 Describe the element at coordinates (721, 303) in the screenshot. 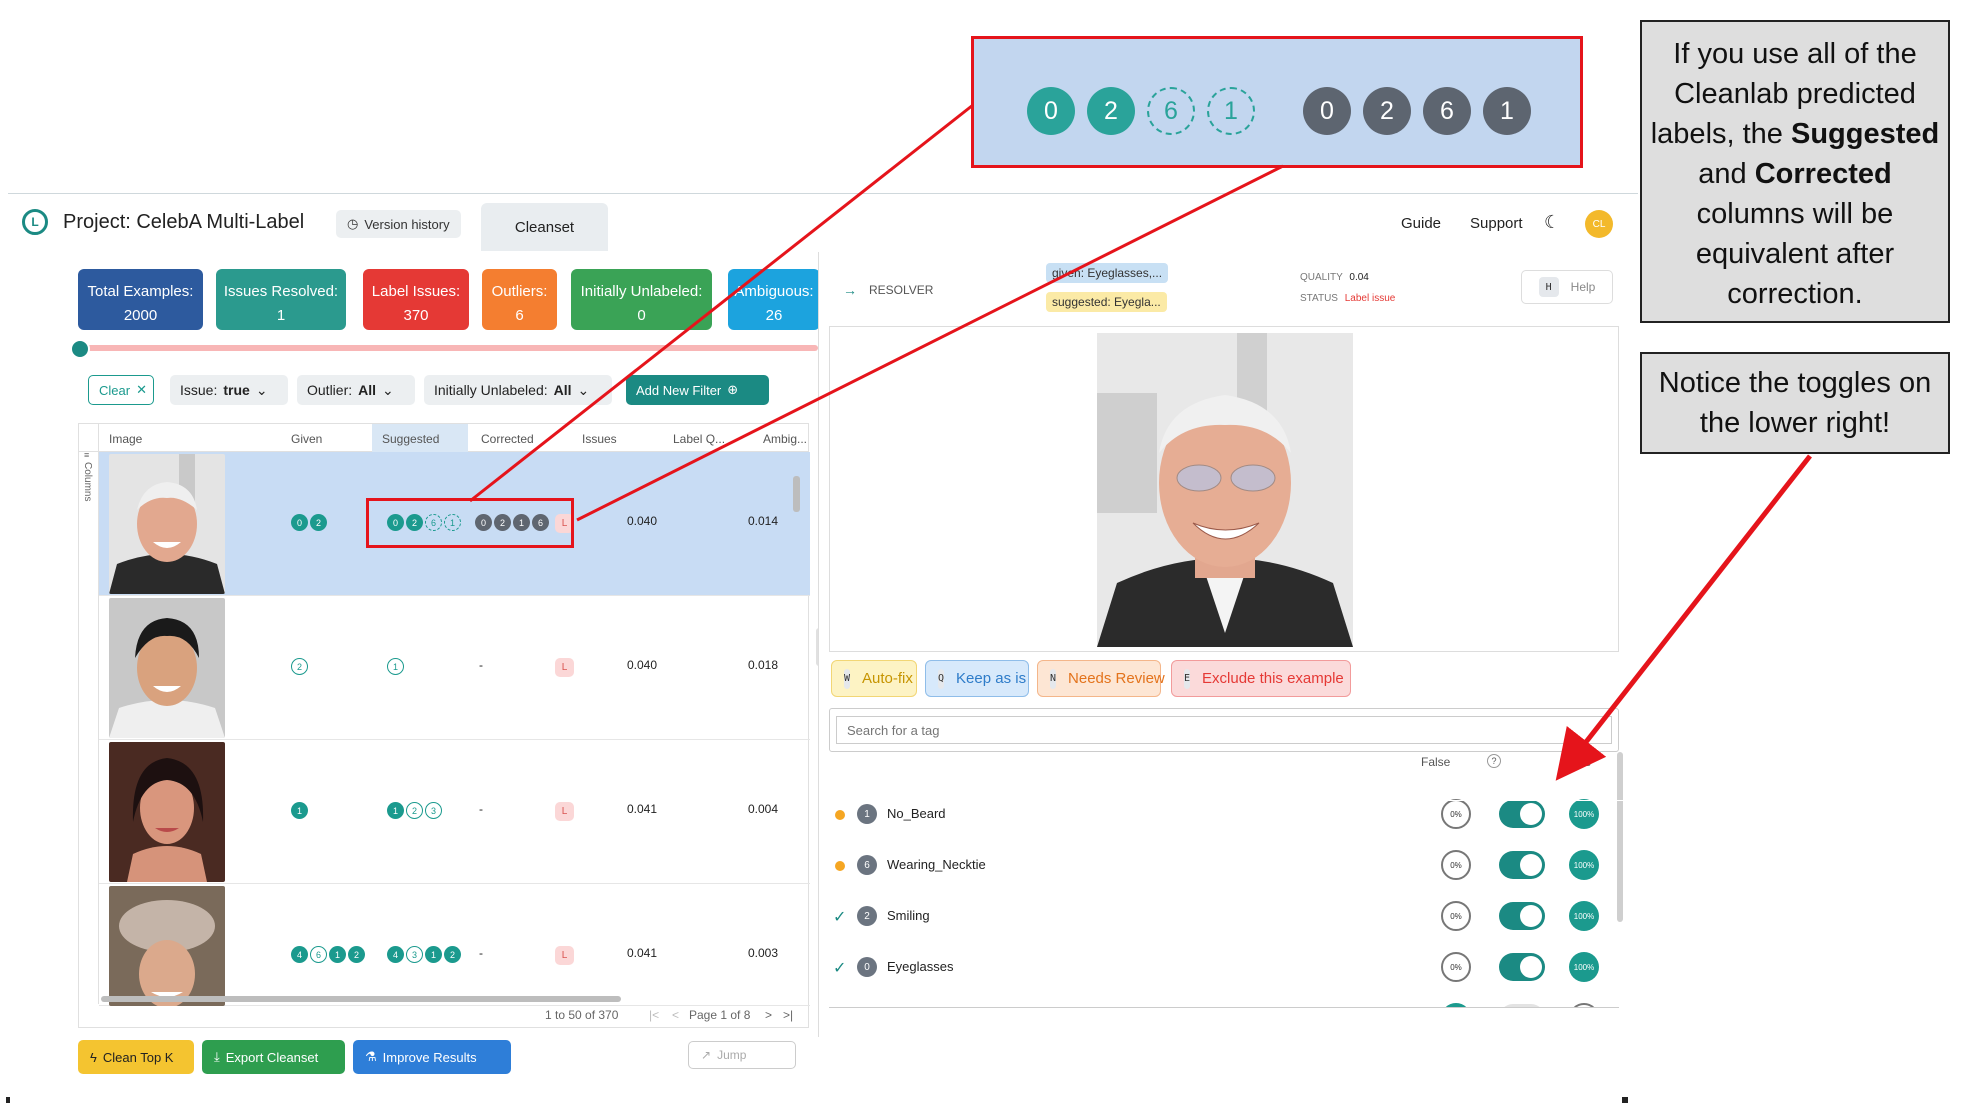

I see `callout-line-left` at that location.